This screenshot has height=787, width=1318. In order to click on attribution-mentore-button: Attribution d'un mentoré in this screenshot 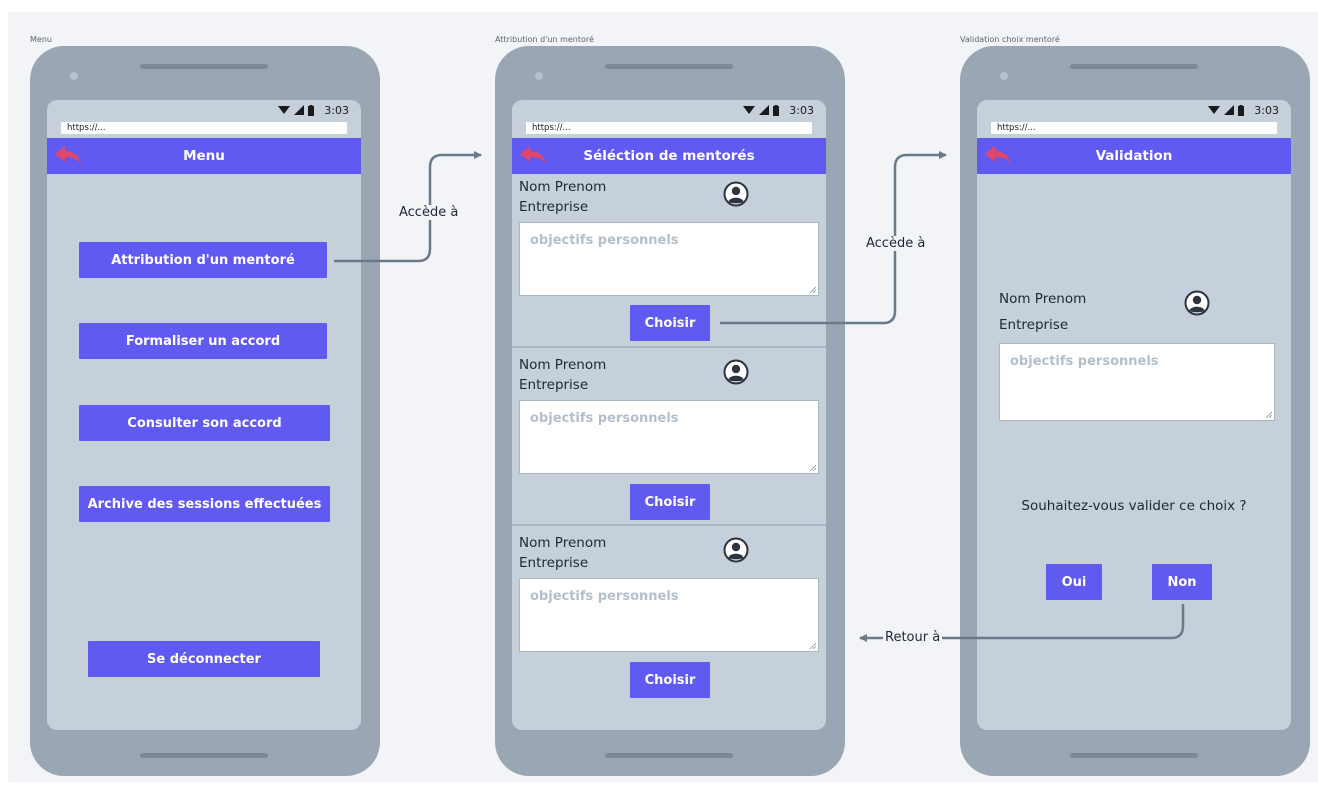, I will do `click(203, 260)`.